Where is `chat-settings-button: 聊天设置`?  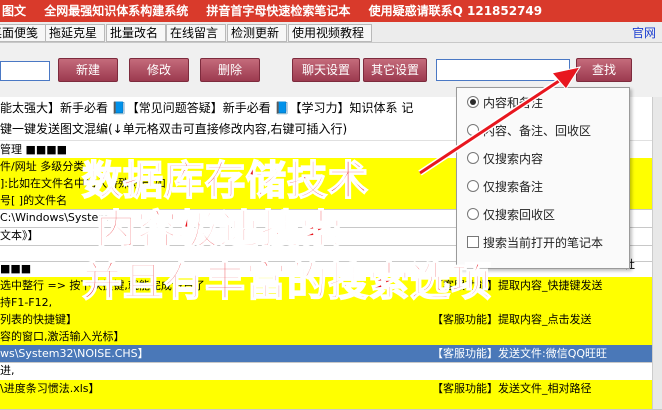 chat-settings-button: 聊天设置 is located at coordinates (326, 70).